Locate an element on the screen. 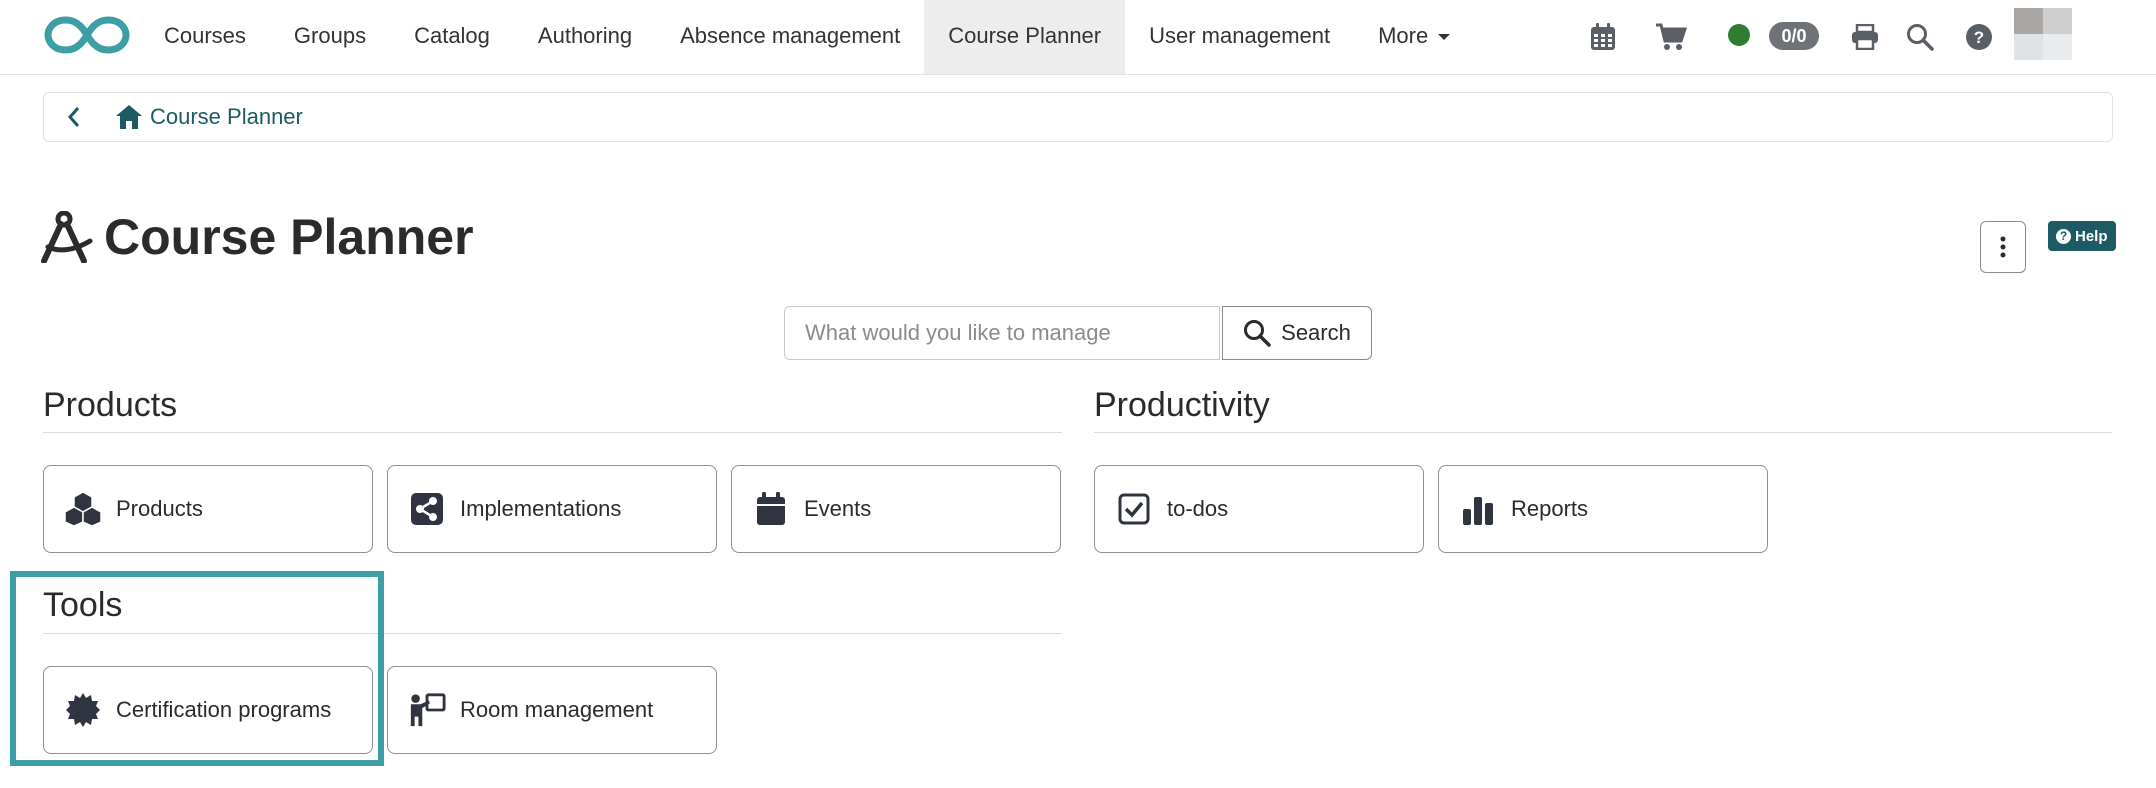 The height and width of the screenshot is (788, 2156). tile-label: Reports is located at coordinates (1550, 508).